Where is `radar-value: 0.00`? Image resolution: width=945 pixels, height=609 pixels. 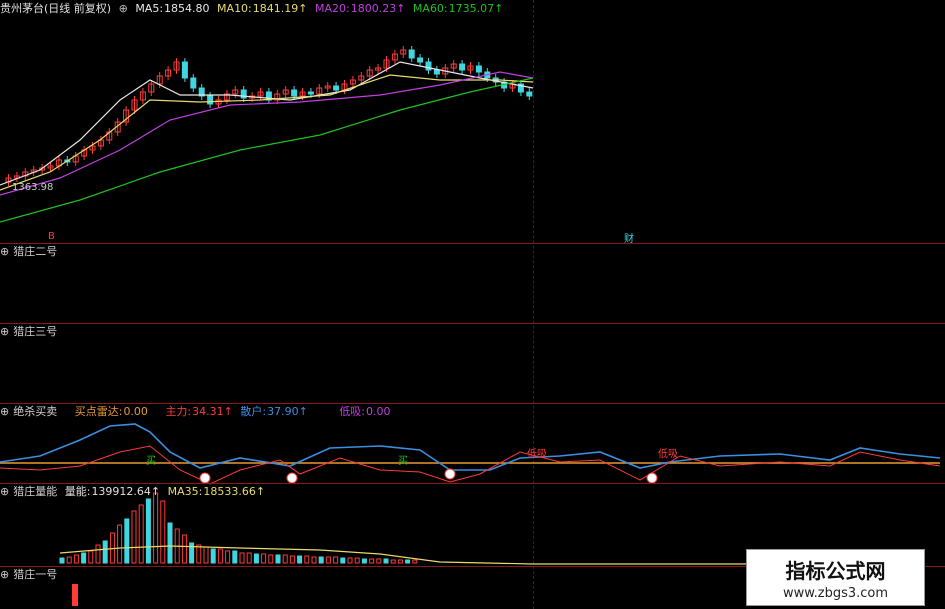 radar-value: 0.00 is located at coordinates (135, 411).